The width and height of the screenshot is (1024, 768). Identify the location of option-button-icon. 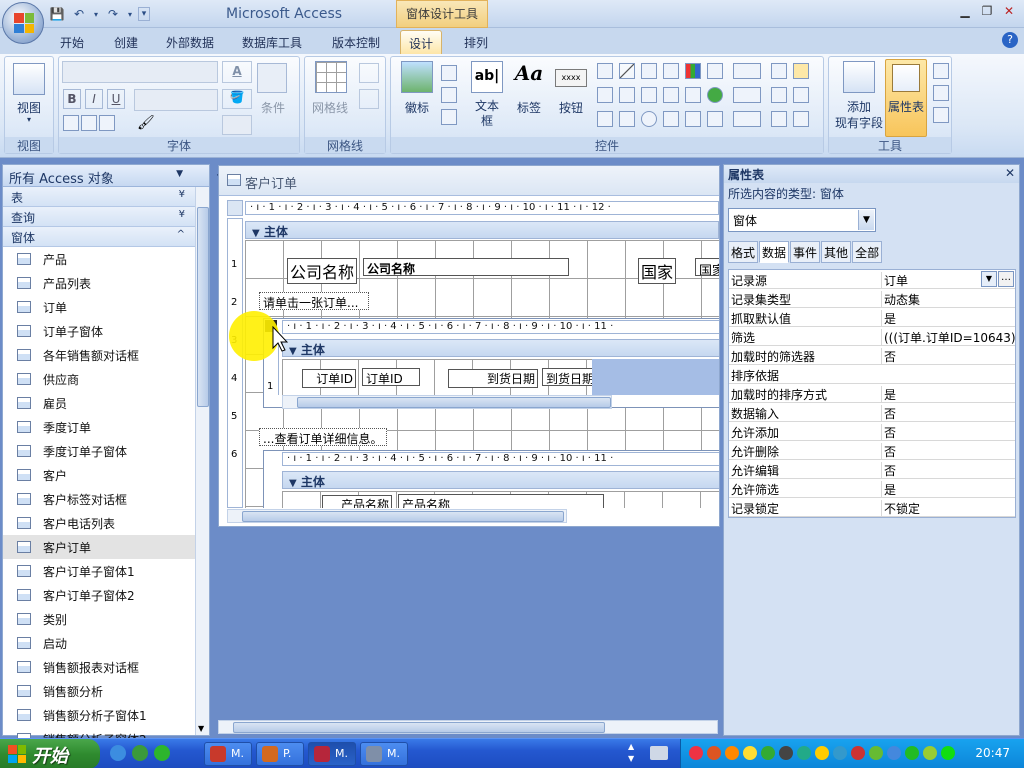
(649, 119).